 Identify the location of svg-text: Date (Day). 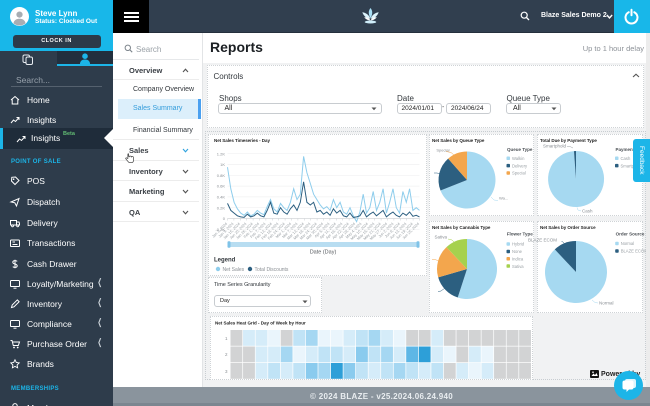
(322, 252).